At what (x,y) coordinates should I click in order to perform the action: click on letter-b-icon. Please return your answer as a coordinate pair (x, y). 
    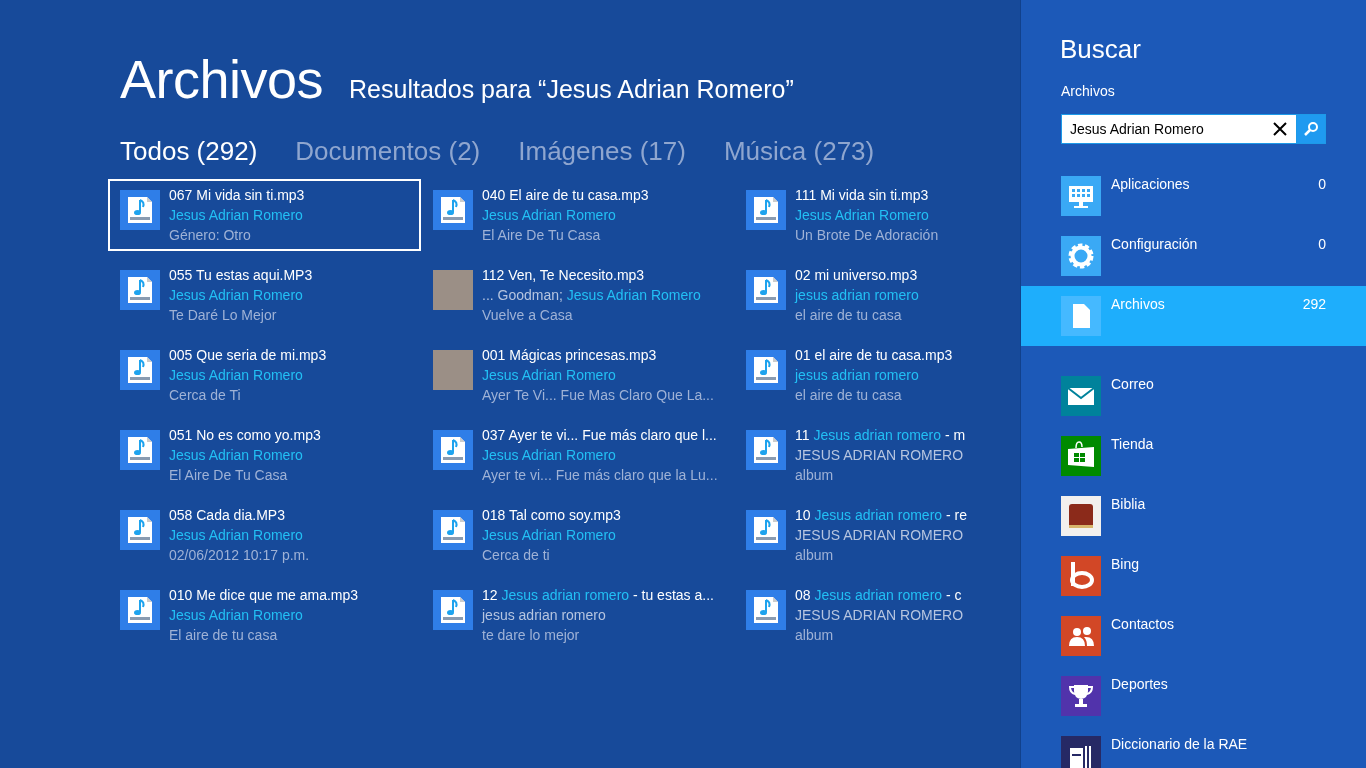
    Looking at the image, I should click on (1081, 576).